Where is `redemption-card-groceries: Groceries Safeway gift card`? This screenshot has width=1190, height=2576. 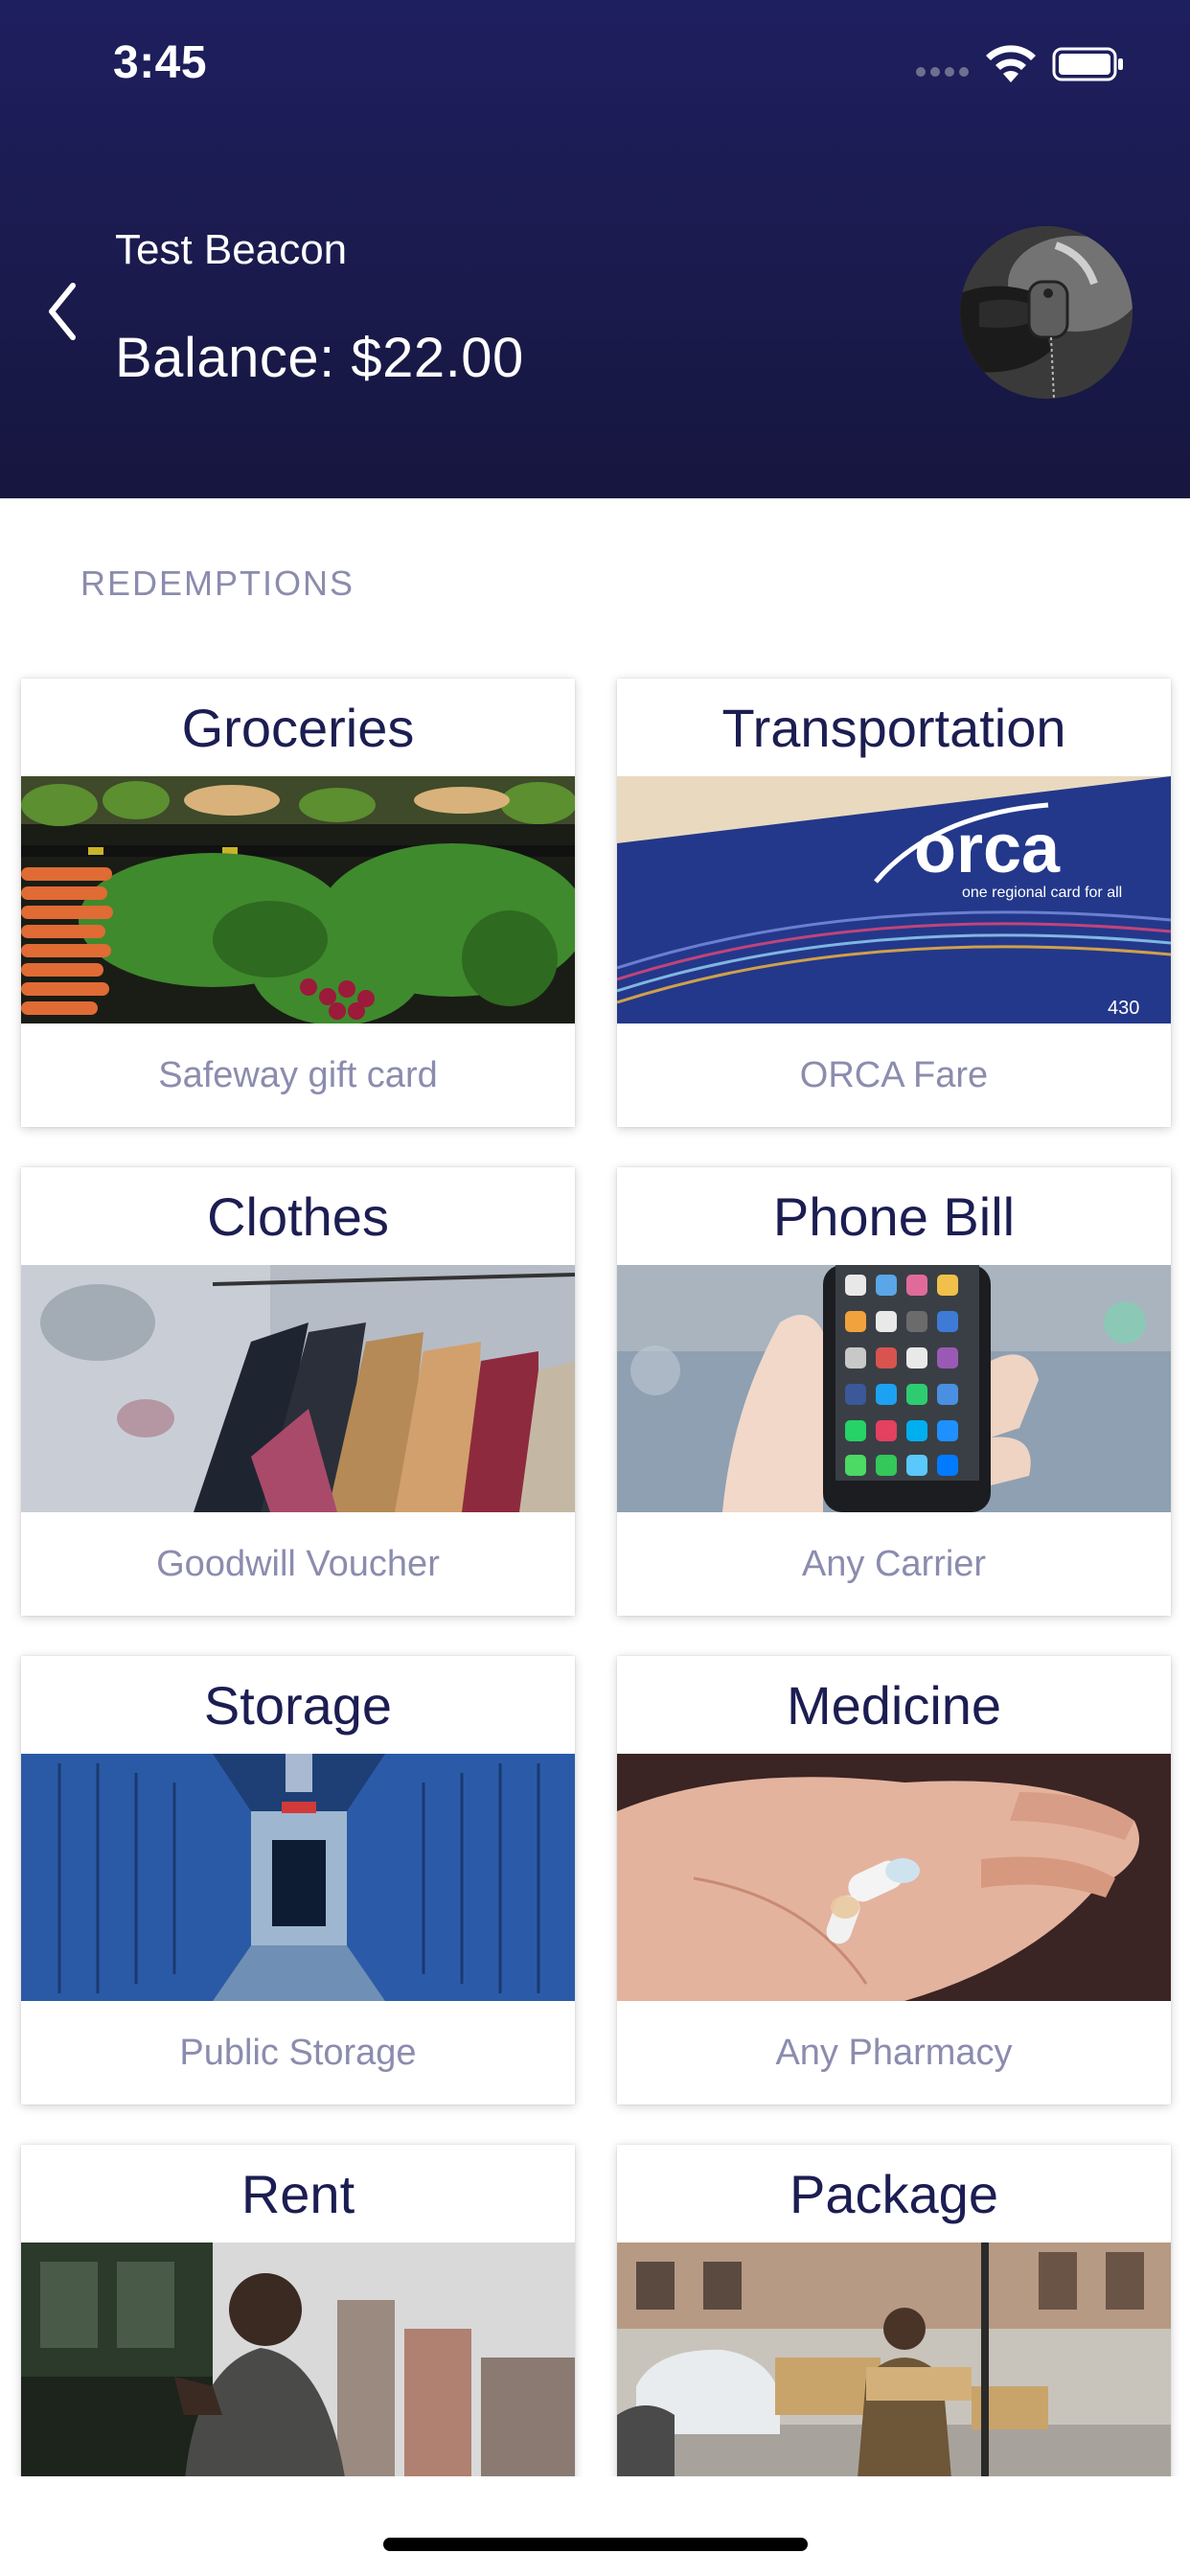
redemption-card-groceries: Groceries Safeway gift card is located at coordinates (298, 902).